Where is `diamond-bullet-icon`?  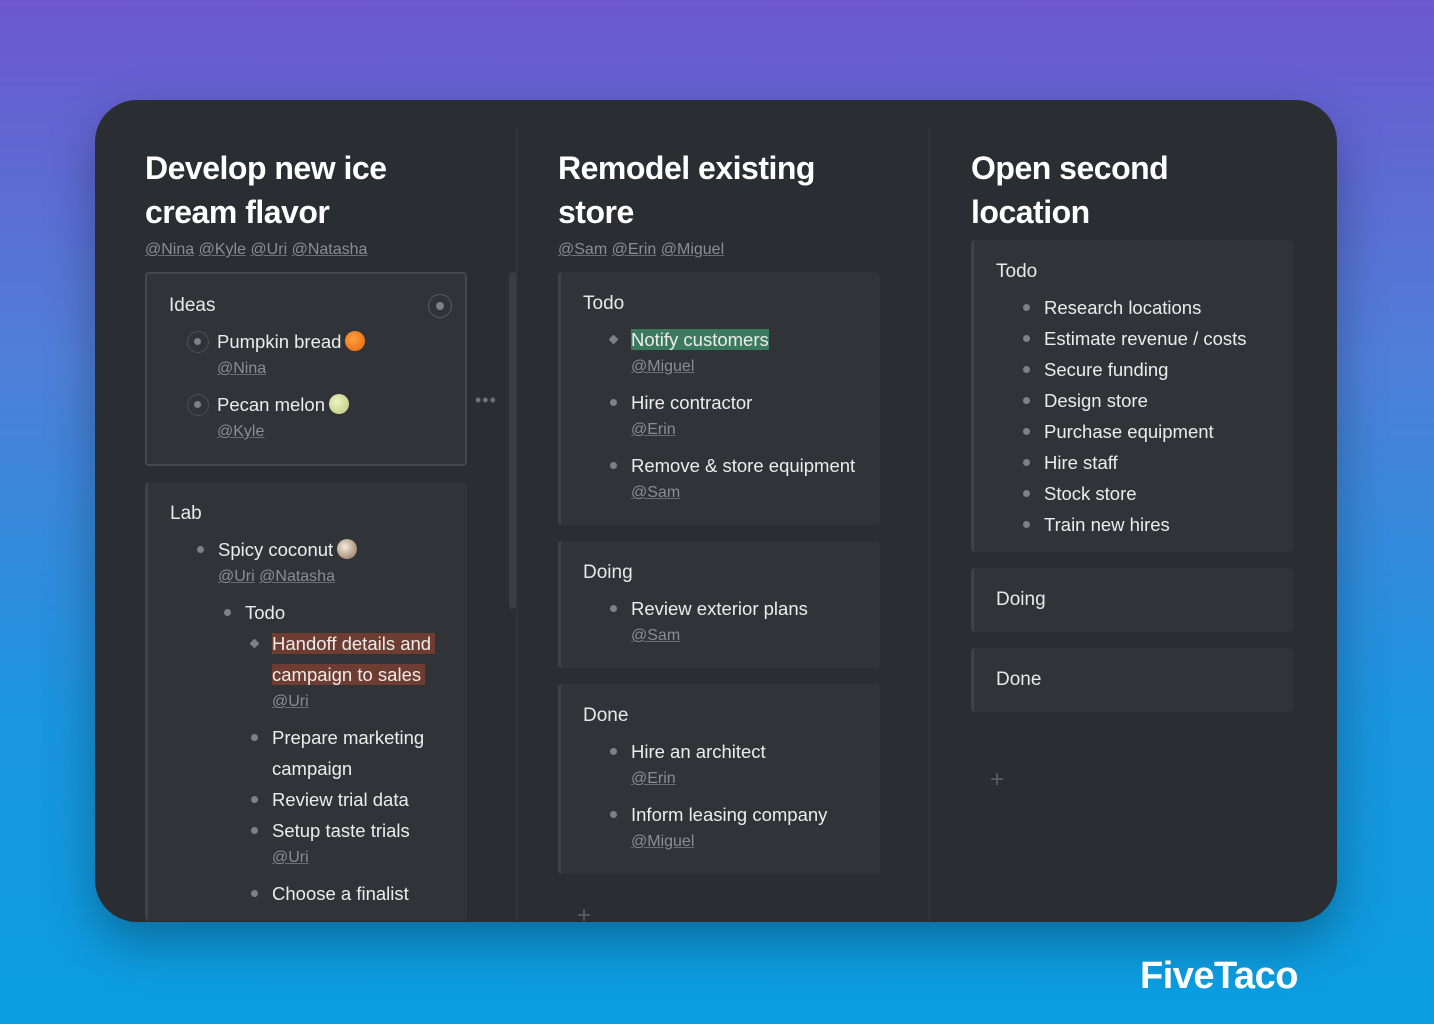 diamond-bullet-icon is located at coordinates (254, 643).